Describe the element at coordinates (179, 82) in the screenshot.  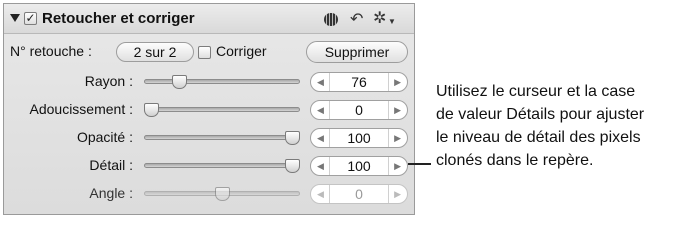
I see `radius-slider-knob` at that location.